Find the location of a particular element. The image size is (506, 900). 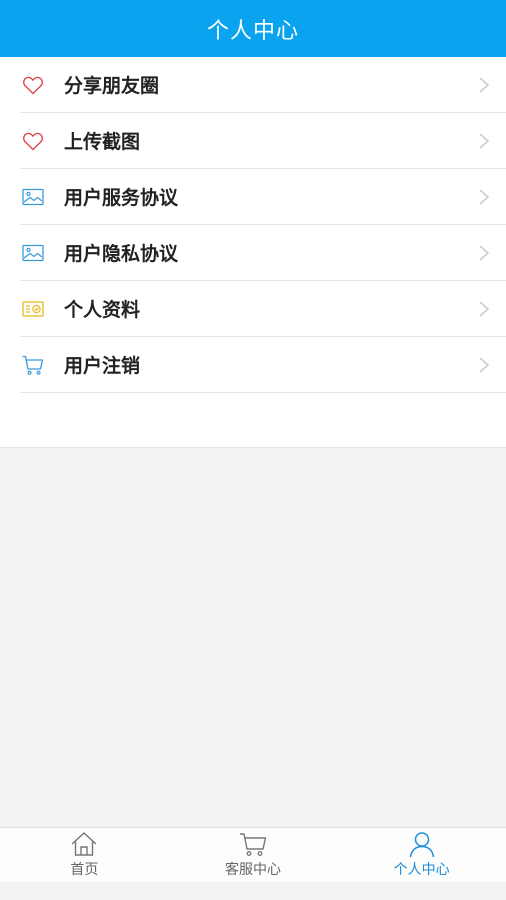

menu-item-privacy-agreement: 用户隐私协议 is located at coordinates (263, 253).